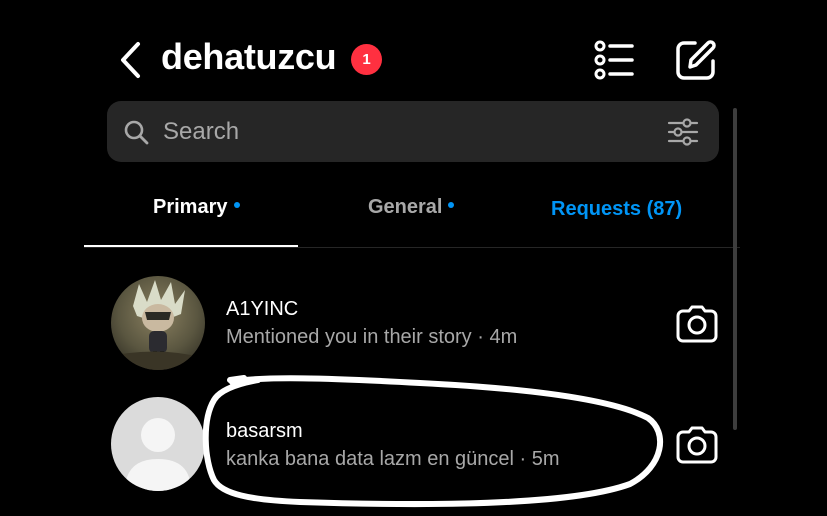  What do you see at coordinates (264, 431) in the screenshot?
I see `thread-username: basarsm` at bounding box center [264, 431].